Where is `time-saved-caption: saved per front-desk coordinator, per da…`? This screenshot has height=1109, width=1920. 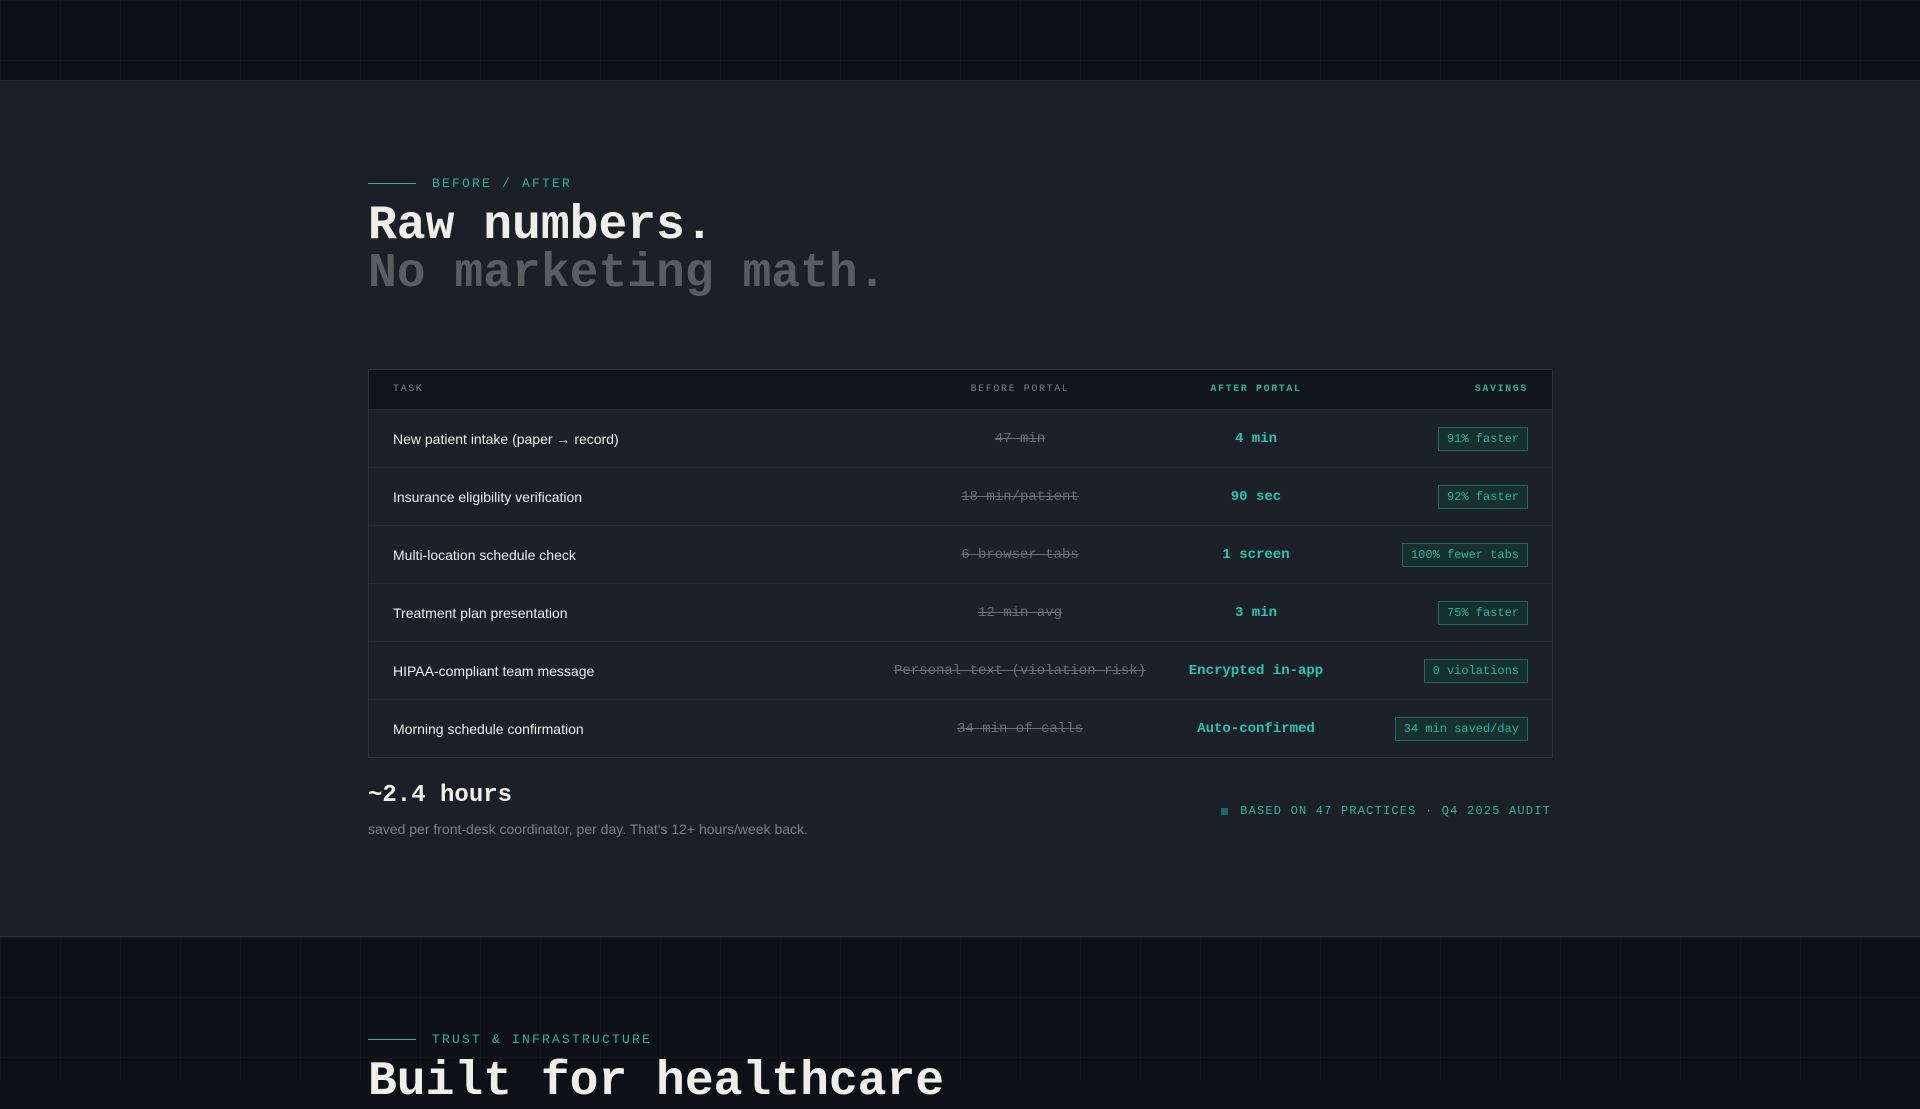 time-saved-caption: saved per front-desk coordinator, per da… is located at coordinates (588, 829).